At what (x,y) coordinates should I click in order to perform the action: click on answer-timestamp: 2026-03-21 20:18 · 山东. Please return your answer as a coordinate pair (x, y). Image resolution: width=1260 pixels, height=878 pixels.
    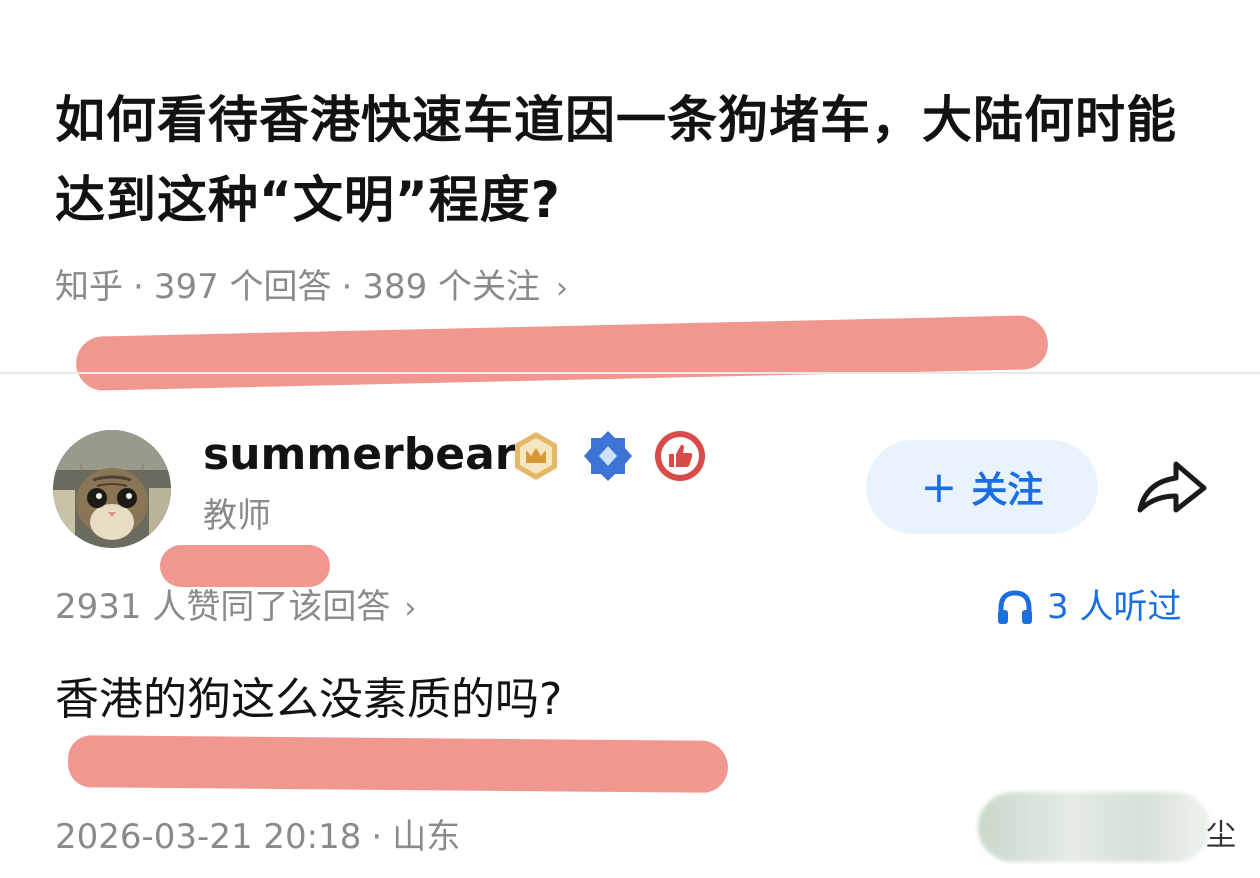
    Looking at the image, I should click on (257, 837).